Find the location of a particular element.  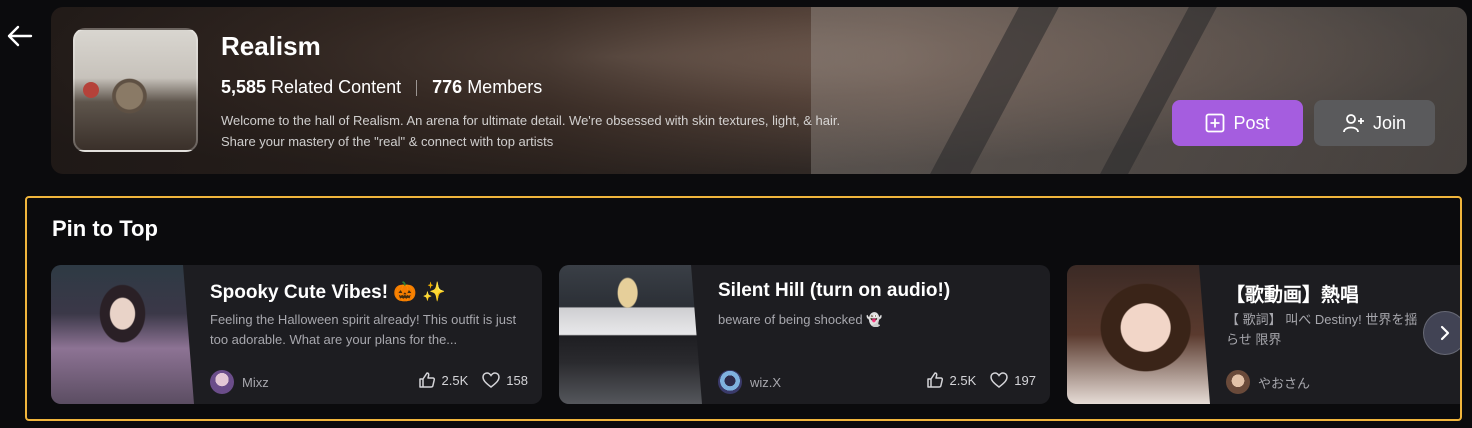

next-button is located at coordinates (1441, 333).